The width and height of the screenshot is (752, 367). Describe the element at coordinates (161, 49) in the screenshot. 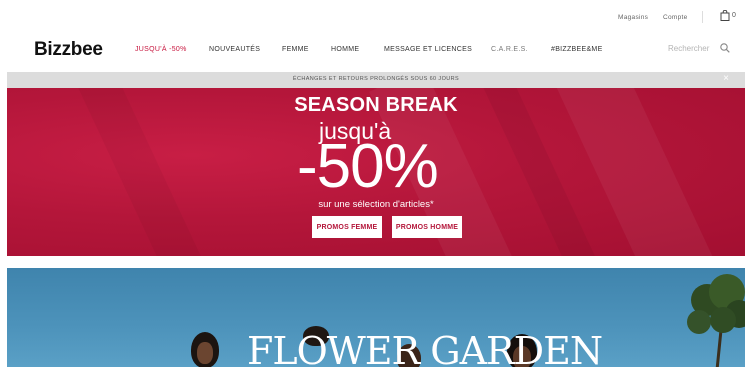

I see `nav-item-sale: JUSQU'À -50%` at that location.